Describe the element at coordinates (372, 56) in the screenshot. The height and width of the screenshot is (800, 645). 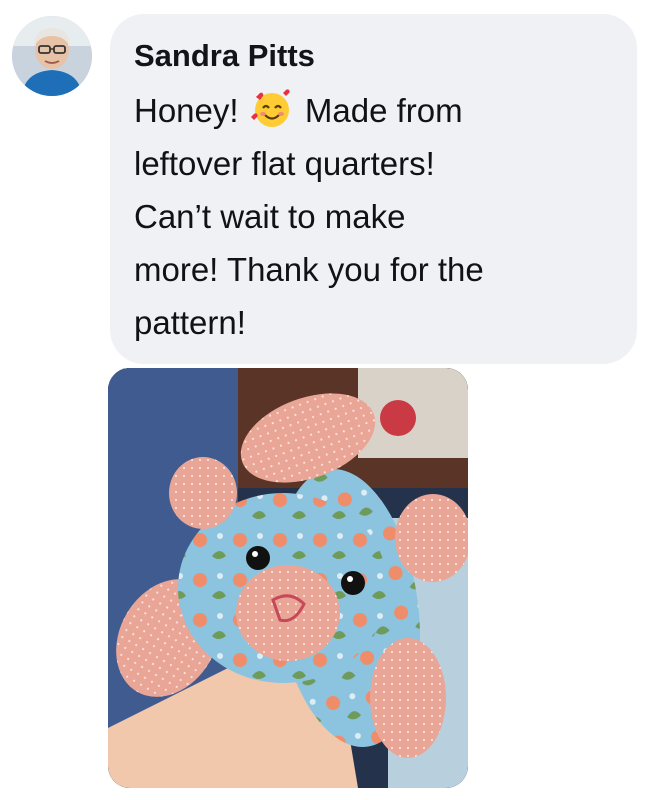
I see `author-name: Sandra Pitts` at that location.